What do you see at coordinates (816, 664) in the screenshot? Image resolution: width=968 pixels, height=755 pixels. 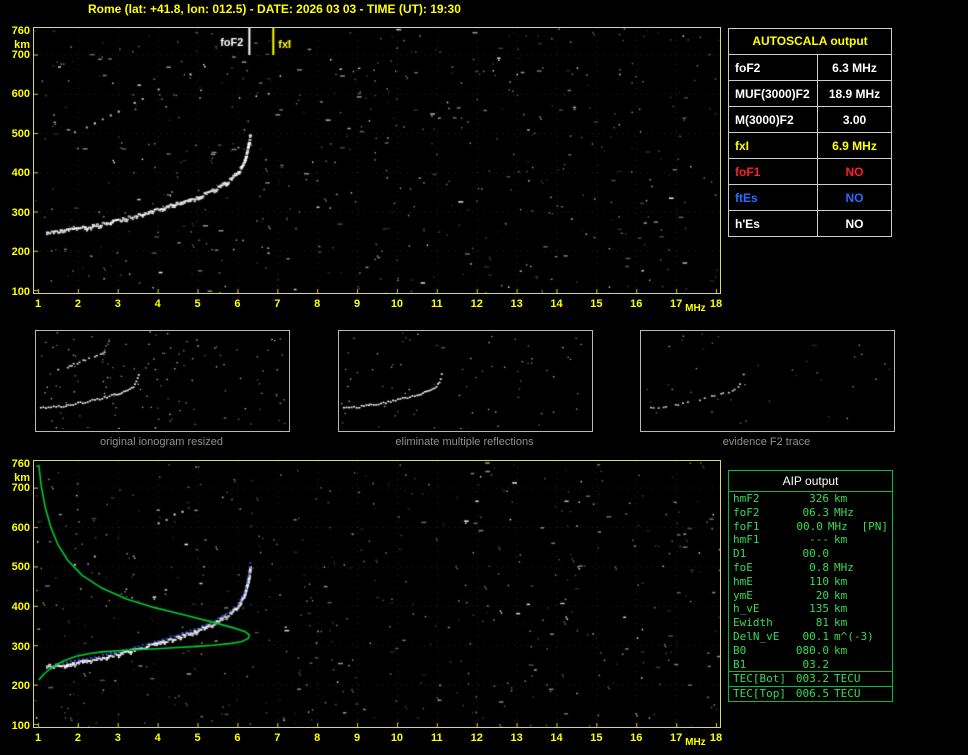 I see `aip-value: 03.2` at bounding box center [816, 664].